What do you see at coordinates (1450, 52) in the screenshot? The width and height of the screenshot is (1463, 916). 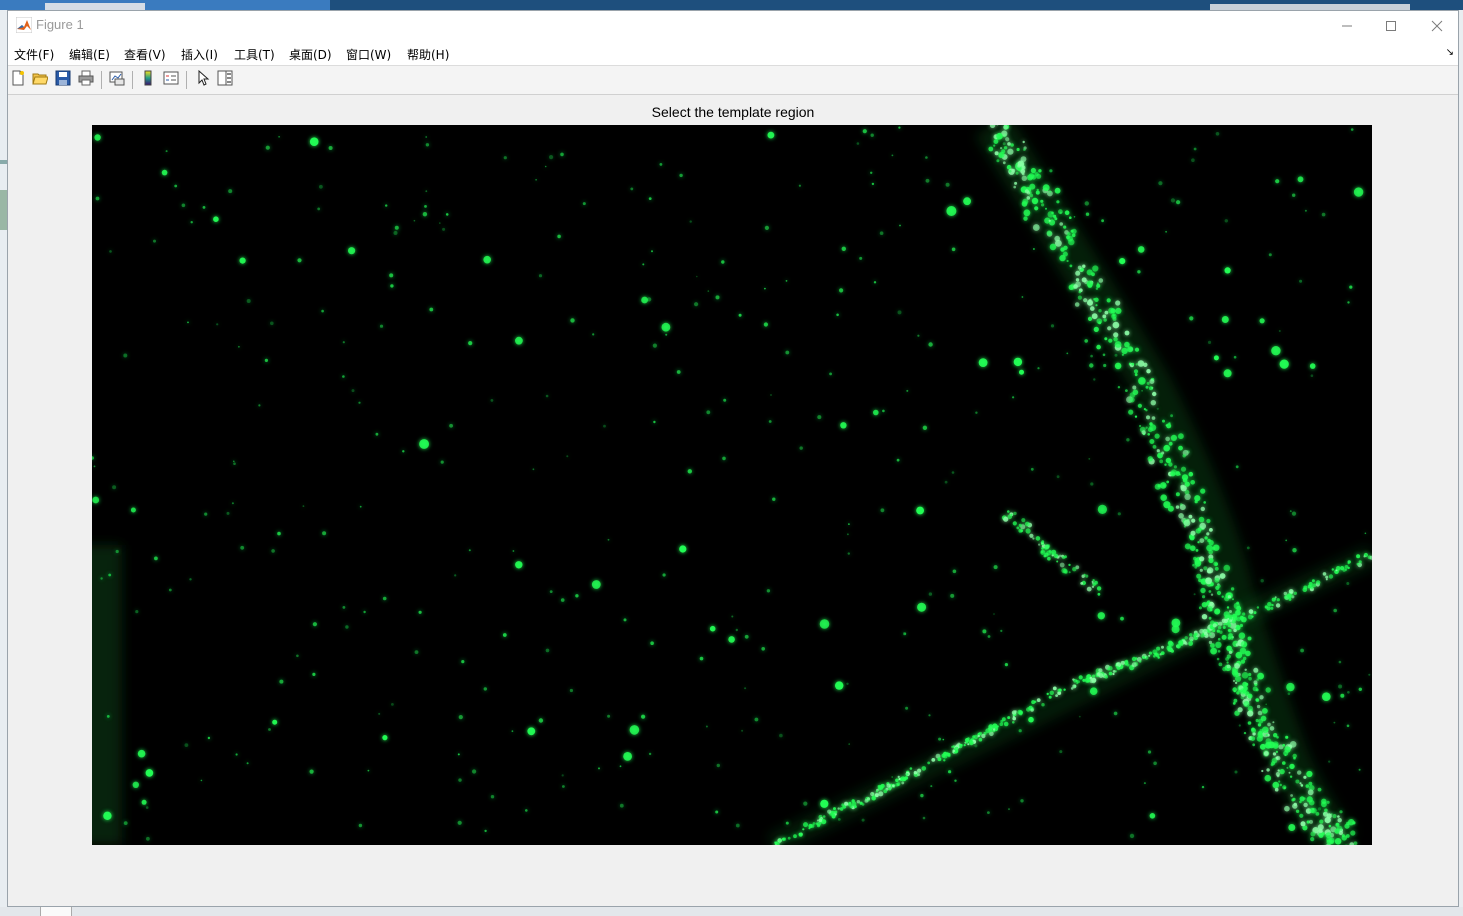 I see `menu-overflow-icon: ↘` at bounding box center [1450, 52].